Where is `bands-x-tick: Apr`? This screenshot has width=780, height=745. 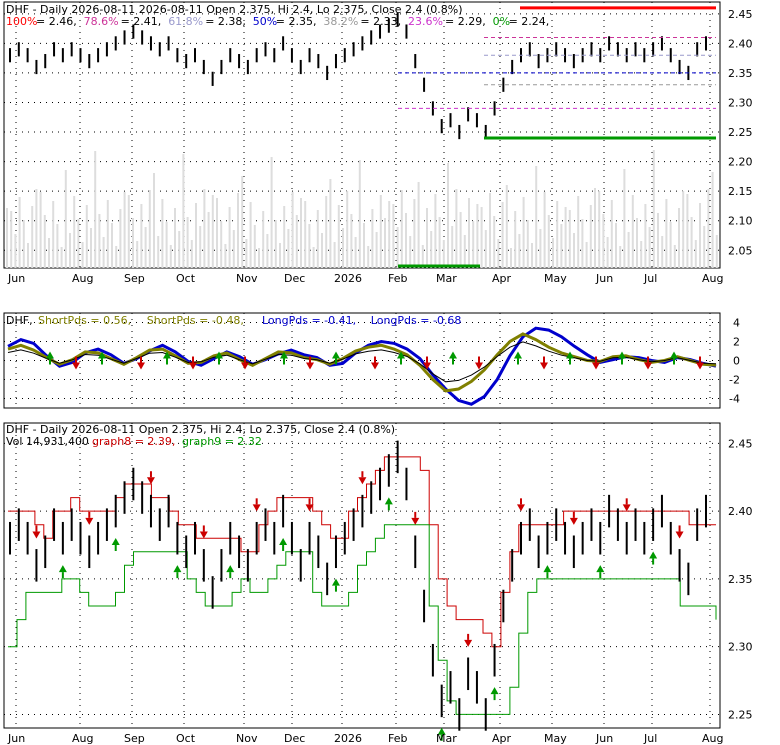
bands-x-tick: Apr is located at coordinates (502, 738).